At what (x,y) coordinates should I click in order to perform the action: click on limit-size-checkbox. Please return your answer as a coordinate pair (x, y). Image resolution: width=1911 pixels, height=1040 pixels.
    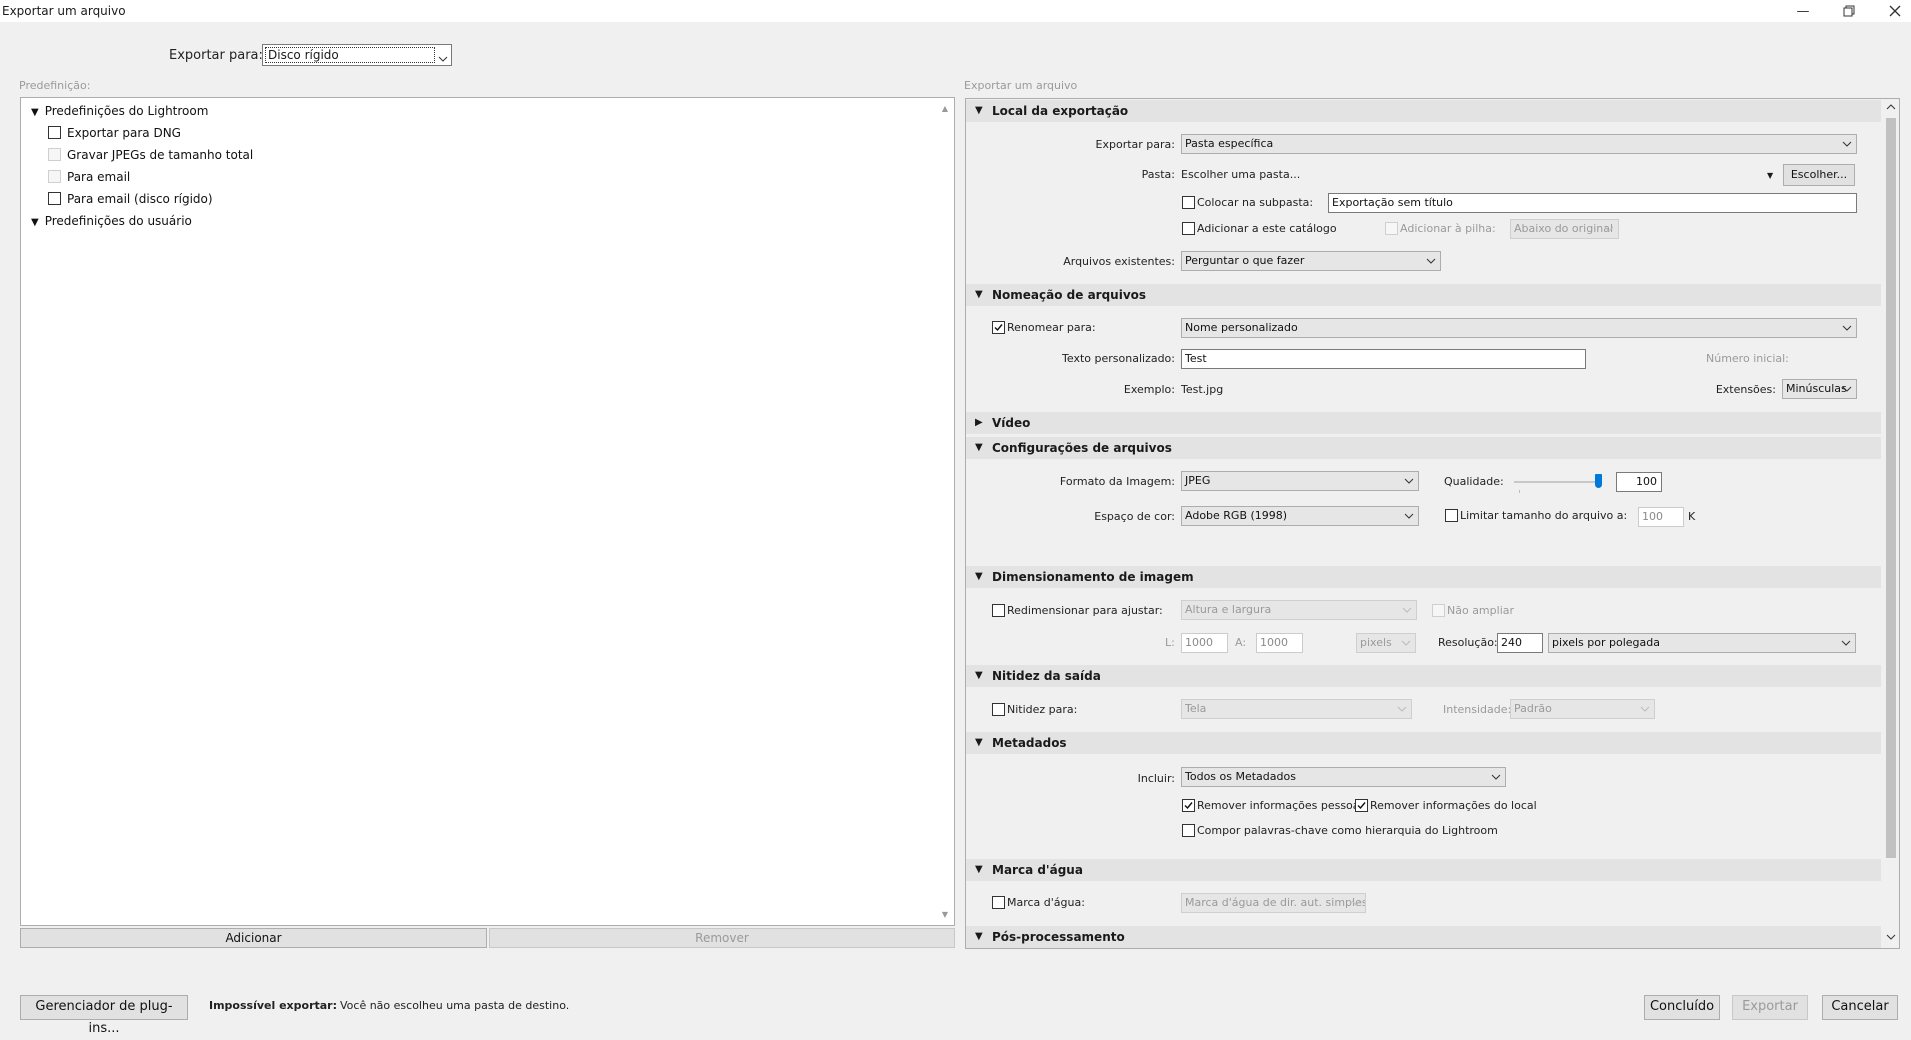
    Looking at the image, I should click on (1451, 515).